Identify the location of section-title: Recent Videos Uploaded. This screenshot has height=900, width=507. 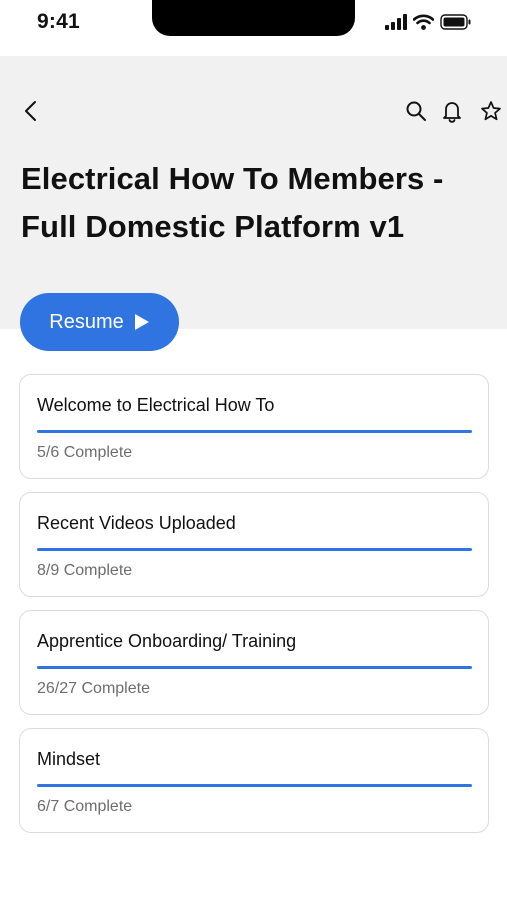
(136, 523).